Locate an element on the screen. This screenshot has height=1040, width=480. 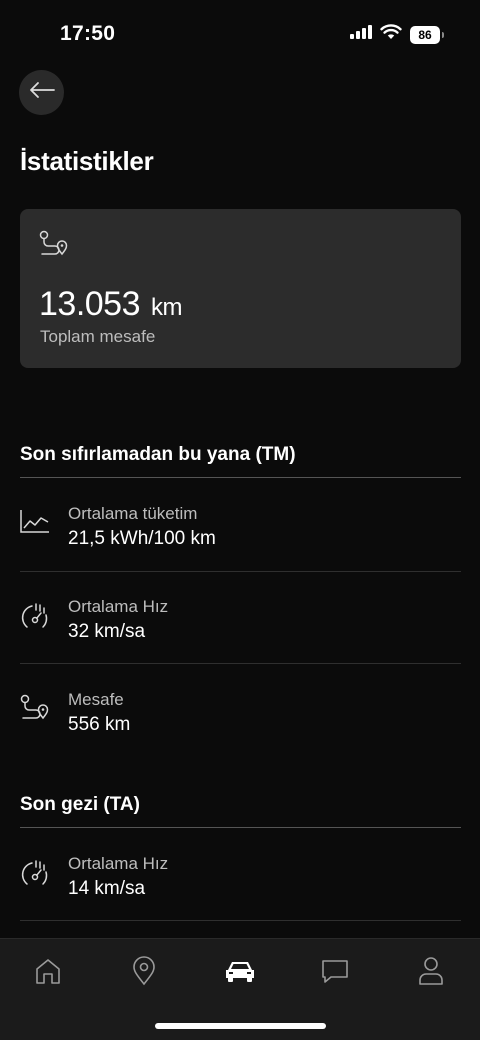
section-title-tm: Son sıfırlamadan bu yana (TM) is located at coordinates (158, 454).